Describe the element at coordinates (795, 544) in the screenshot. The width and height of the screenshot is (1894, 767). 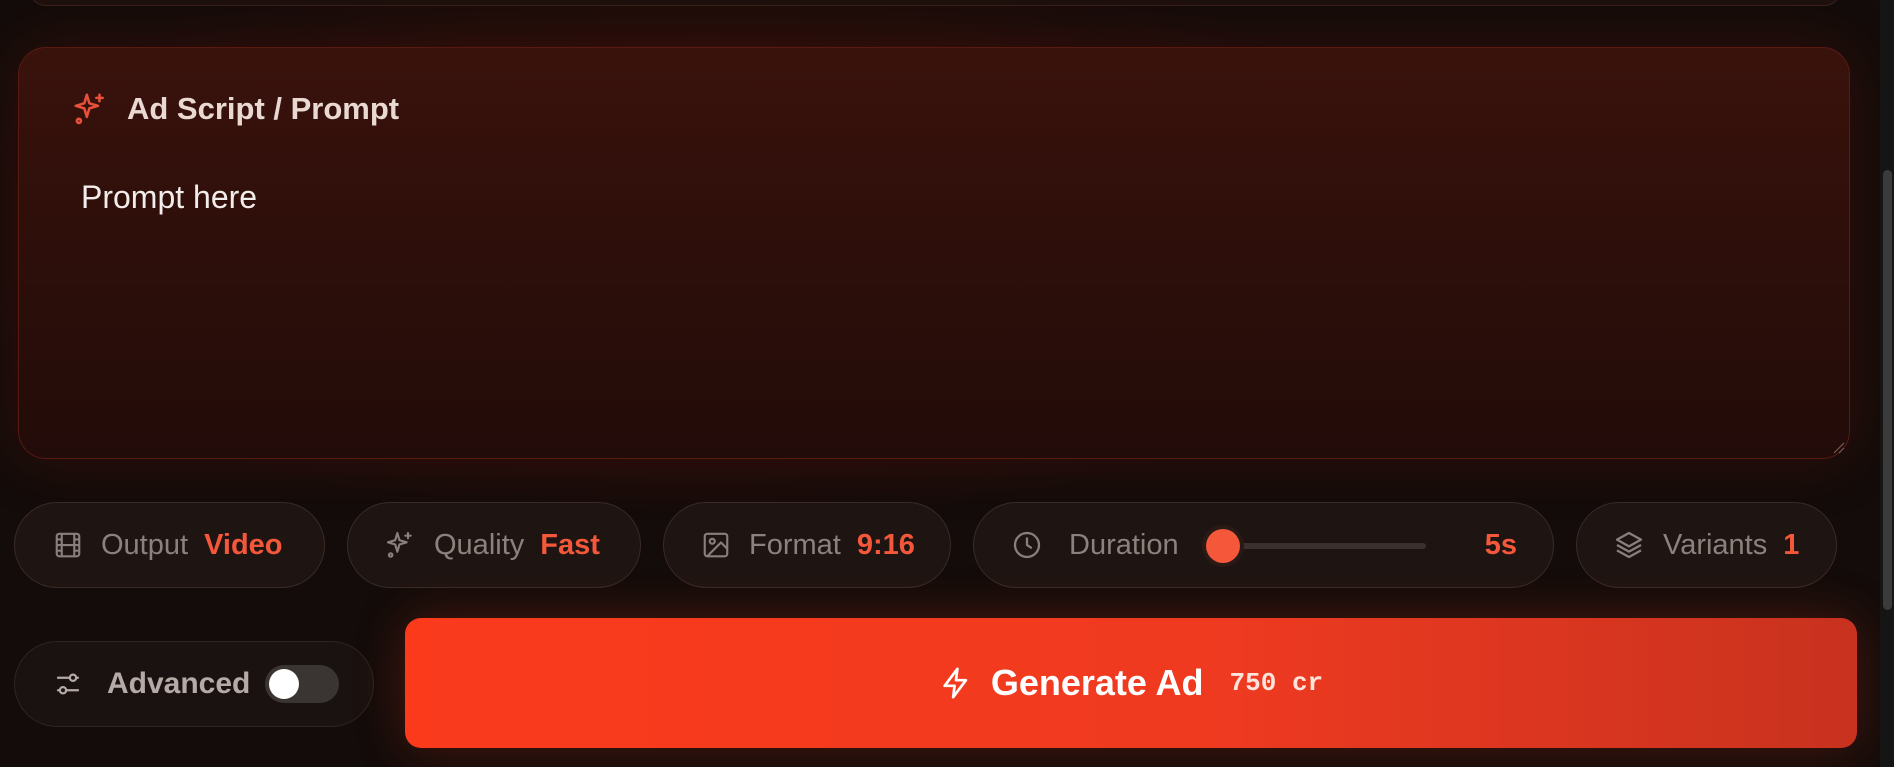
I see `format-label: Format` at that location.